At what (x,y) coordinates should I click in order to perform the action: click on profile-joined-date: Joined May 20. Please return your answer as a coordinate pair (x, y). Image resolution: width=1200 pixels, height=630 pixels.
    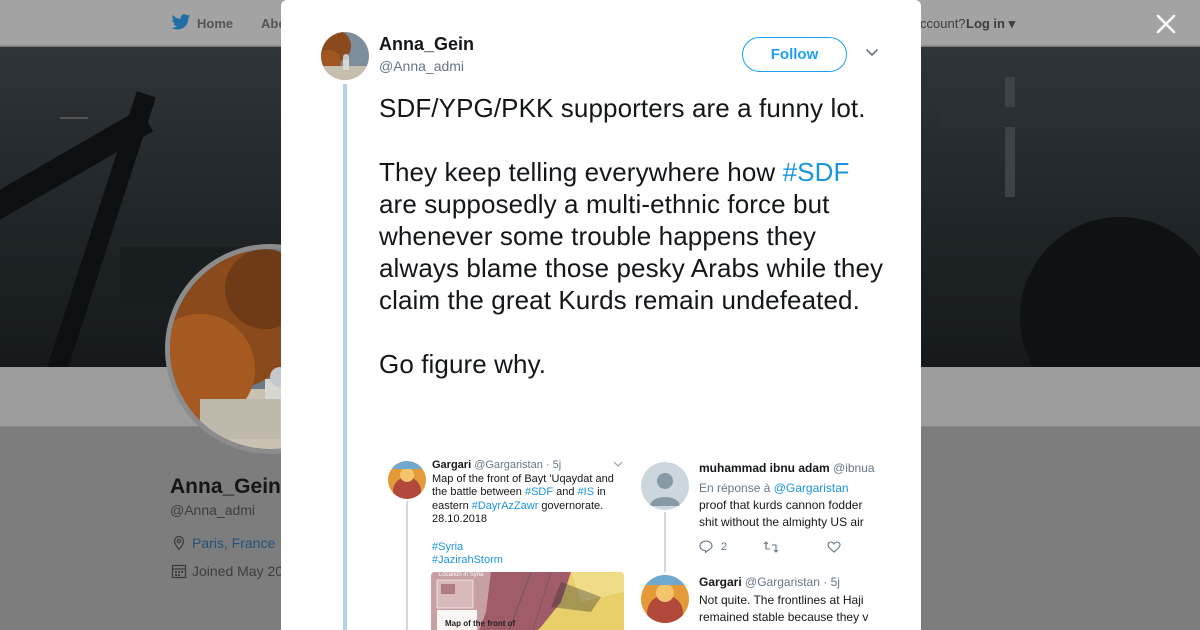
    Looking at the image, I should click on (238, 571).